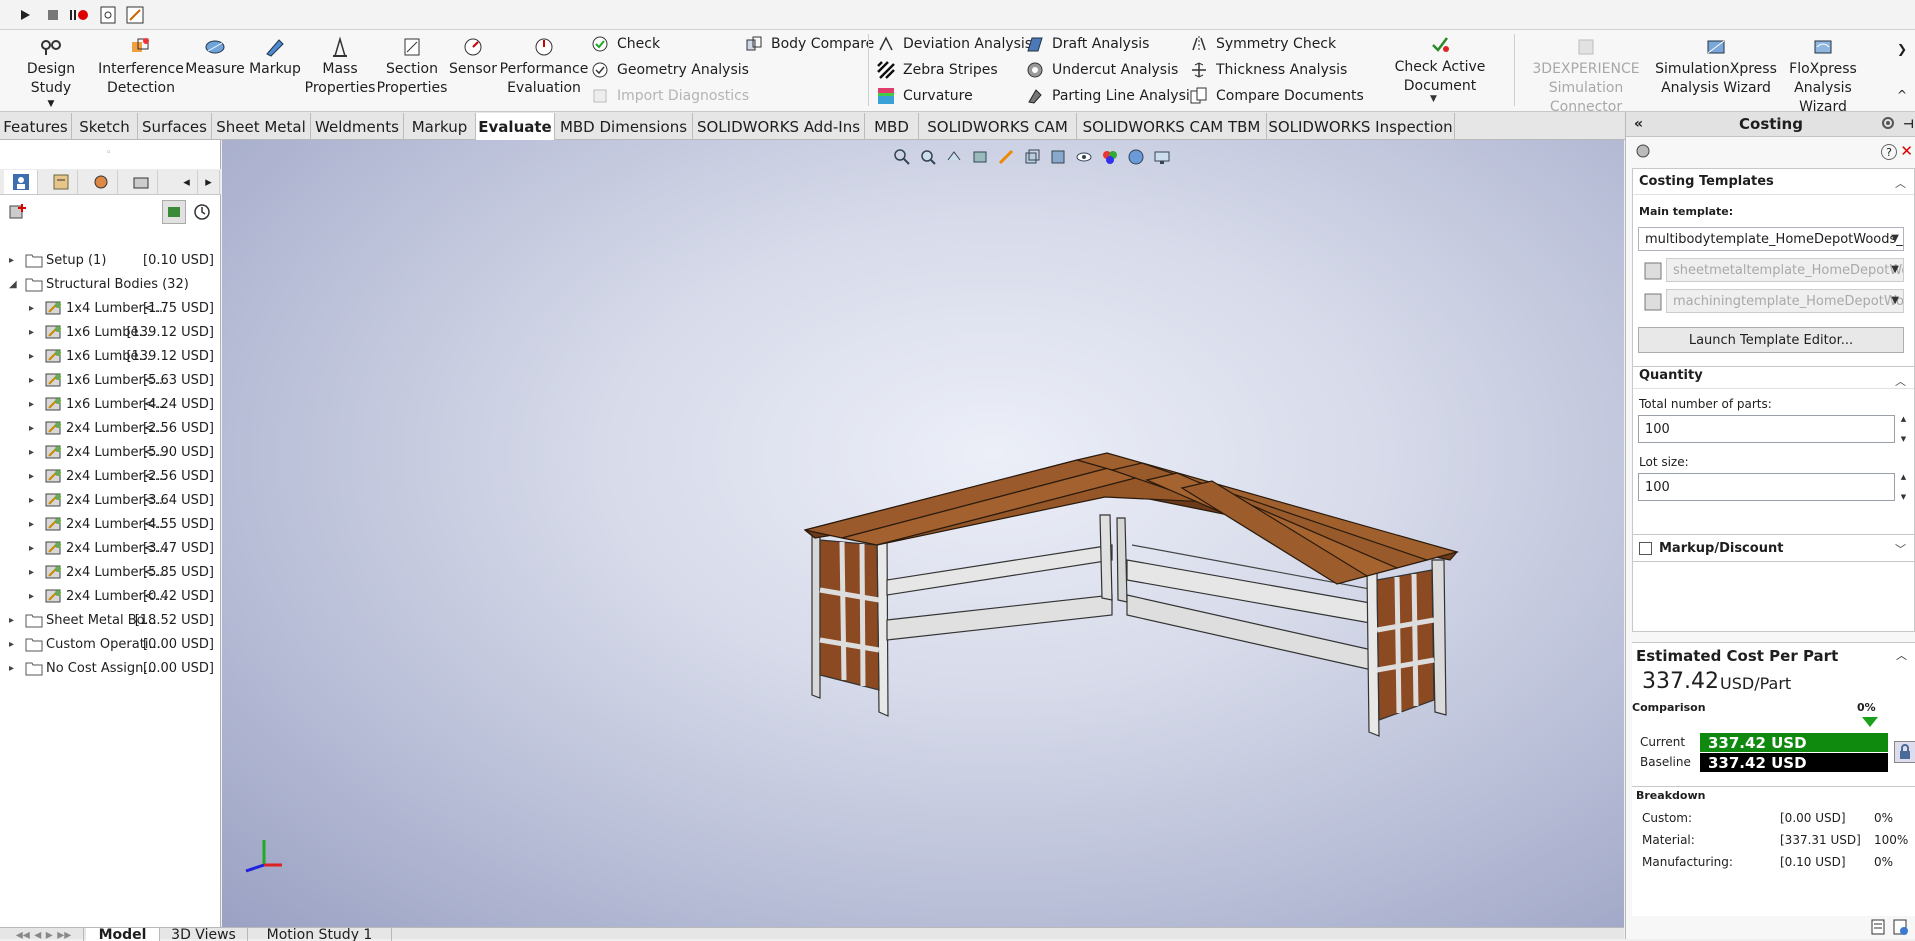 Image resolution: width=1915 pixels, height=941 pixels. Describe the element at coordinates (215, 56) in the screenshot. I see `measure-button: Measure` at that location.